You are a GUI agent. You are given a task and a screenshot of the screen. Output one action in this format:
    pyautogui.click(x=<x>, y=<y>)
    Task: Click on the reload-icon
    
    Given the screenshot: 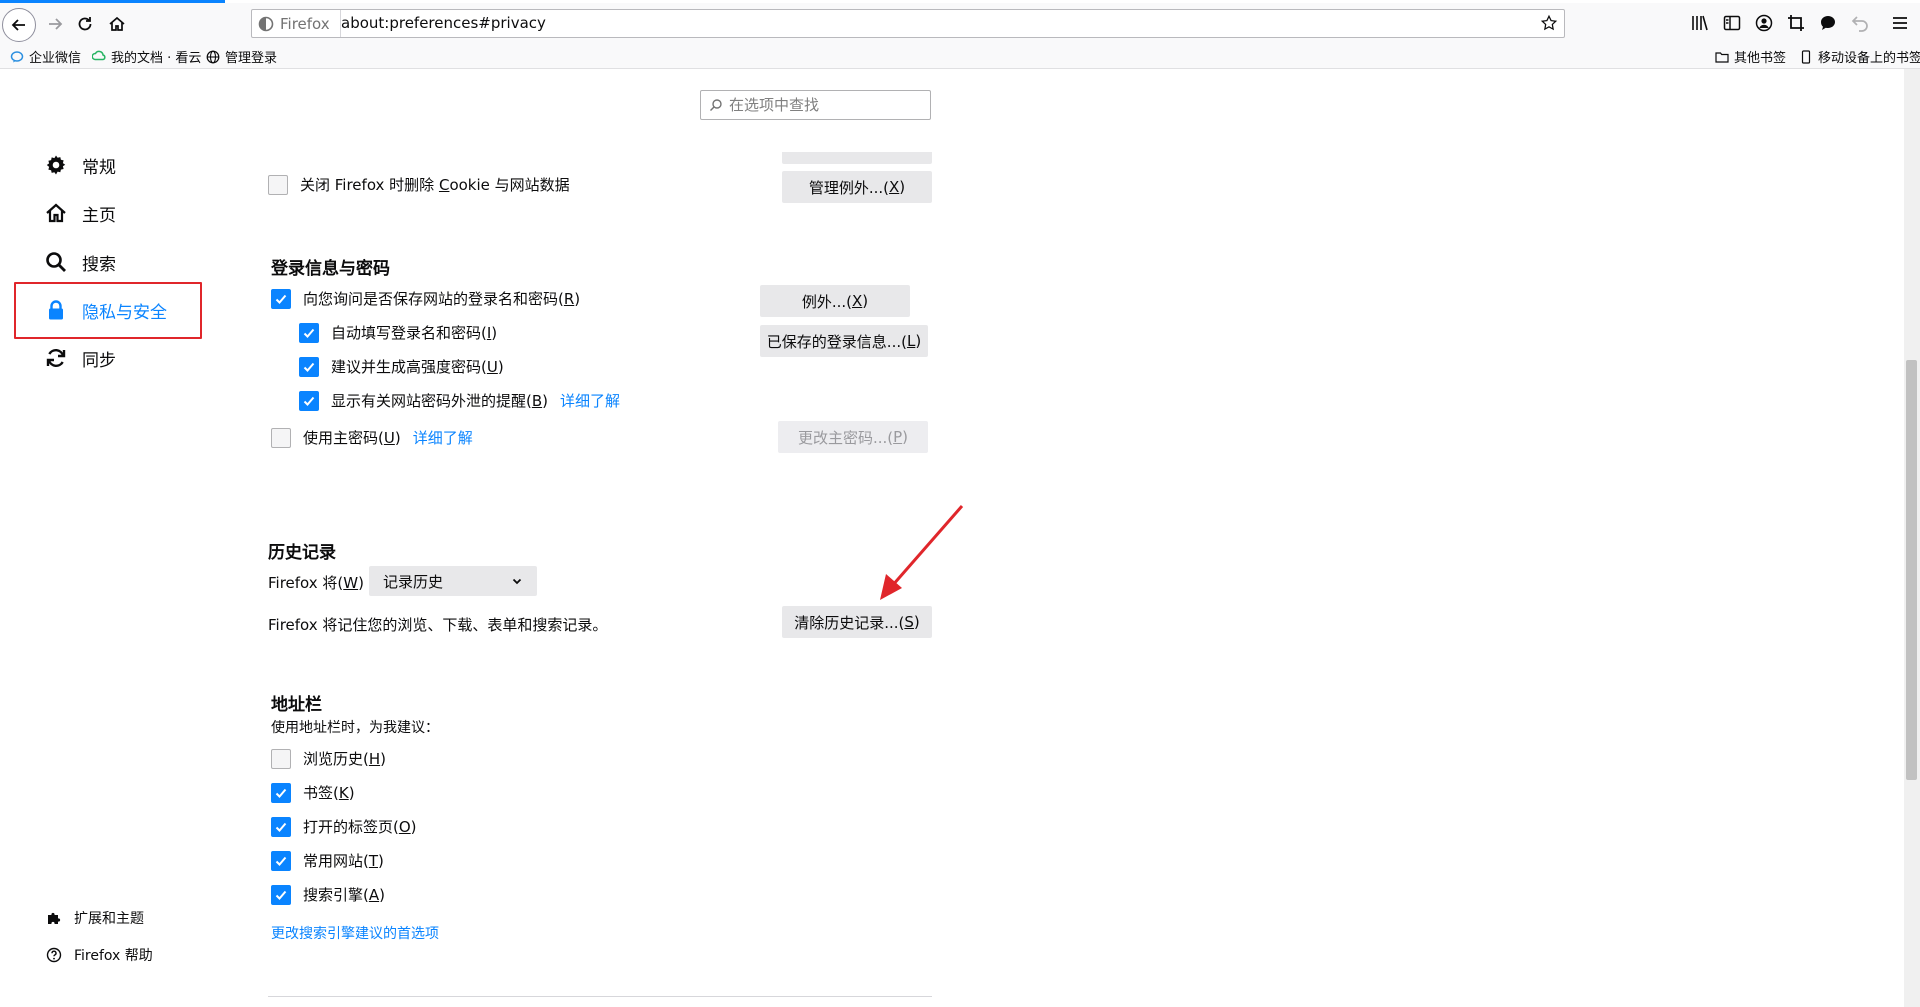 What is the action you would take?
    pyautogui.click(x=85, y=24)
    